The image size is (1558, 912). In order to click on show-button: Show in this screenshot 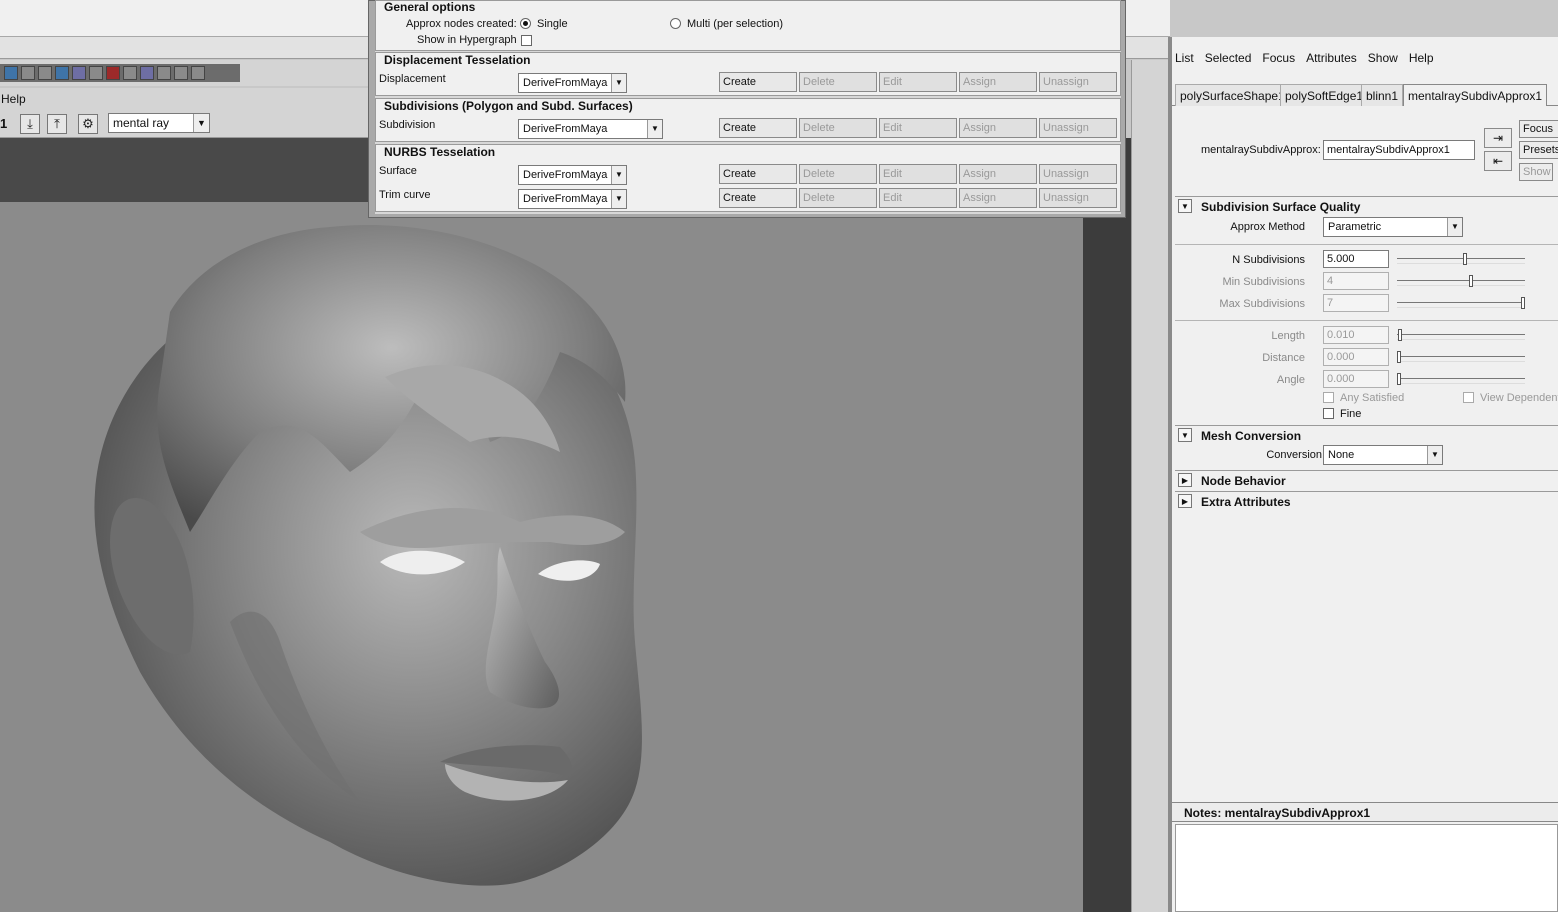, I will do `click(1536, 172)`.